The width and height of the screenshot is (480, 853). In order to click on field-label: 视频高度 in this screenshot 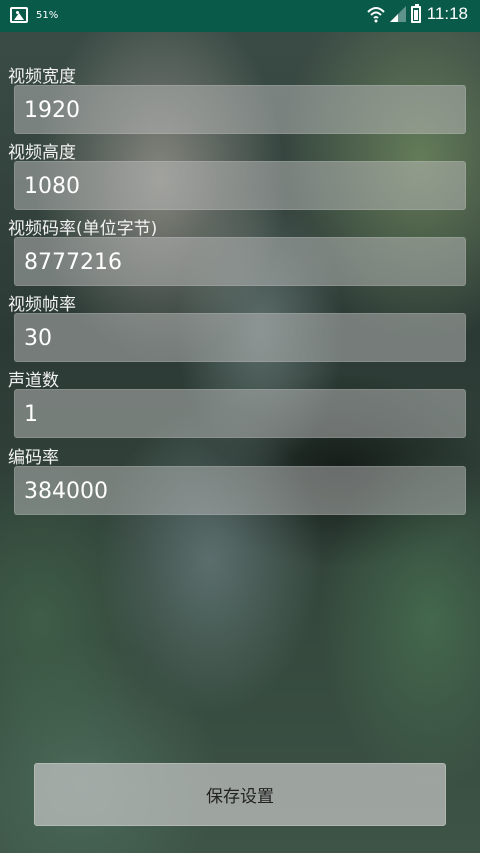, I will do `click(42, 153)`.